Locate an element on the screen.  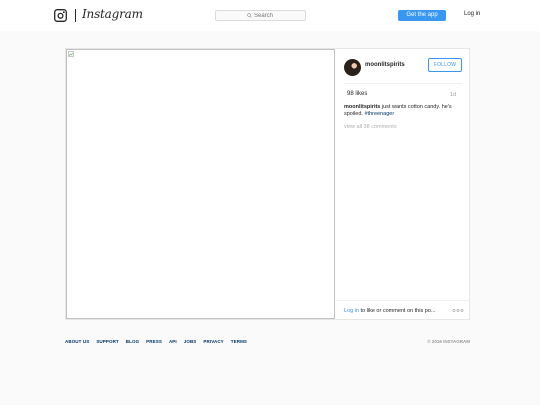
search-input is located at coordinates (260, 15).